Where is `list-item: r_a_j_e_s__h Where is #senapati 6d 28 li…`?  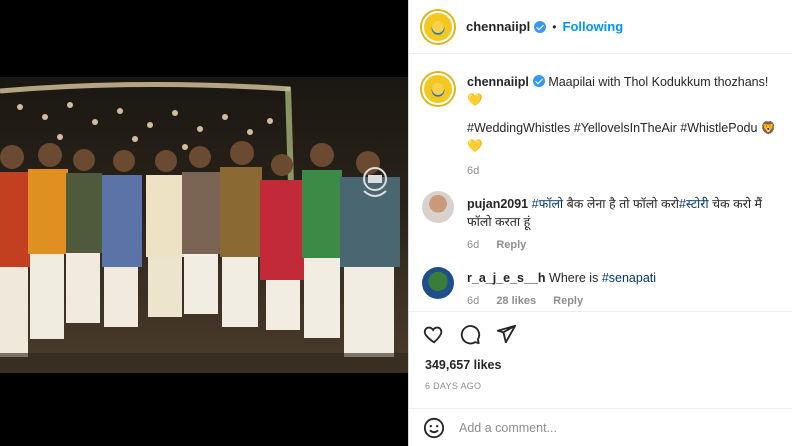 list-item: r_a_j_e_s__h Where is #senapati 6d 28 li… is located at coordinates (600, 287).